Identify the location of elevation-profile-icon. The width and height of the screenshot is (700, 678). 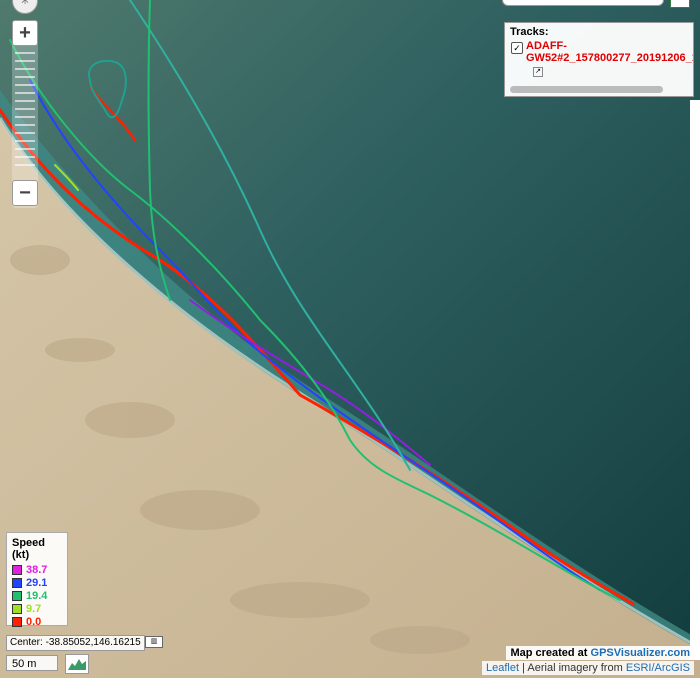
(77, 664).